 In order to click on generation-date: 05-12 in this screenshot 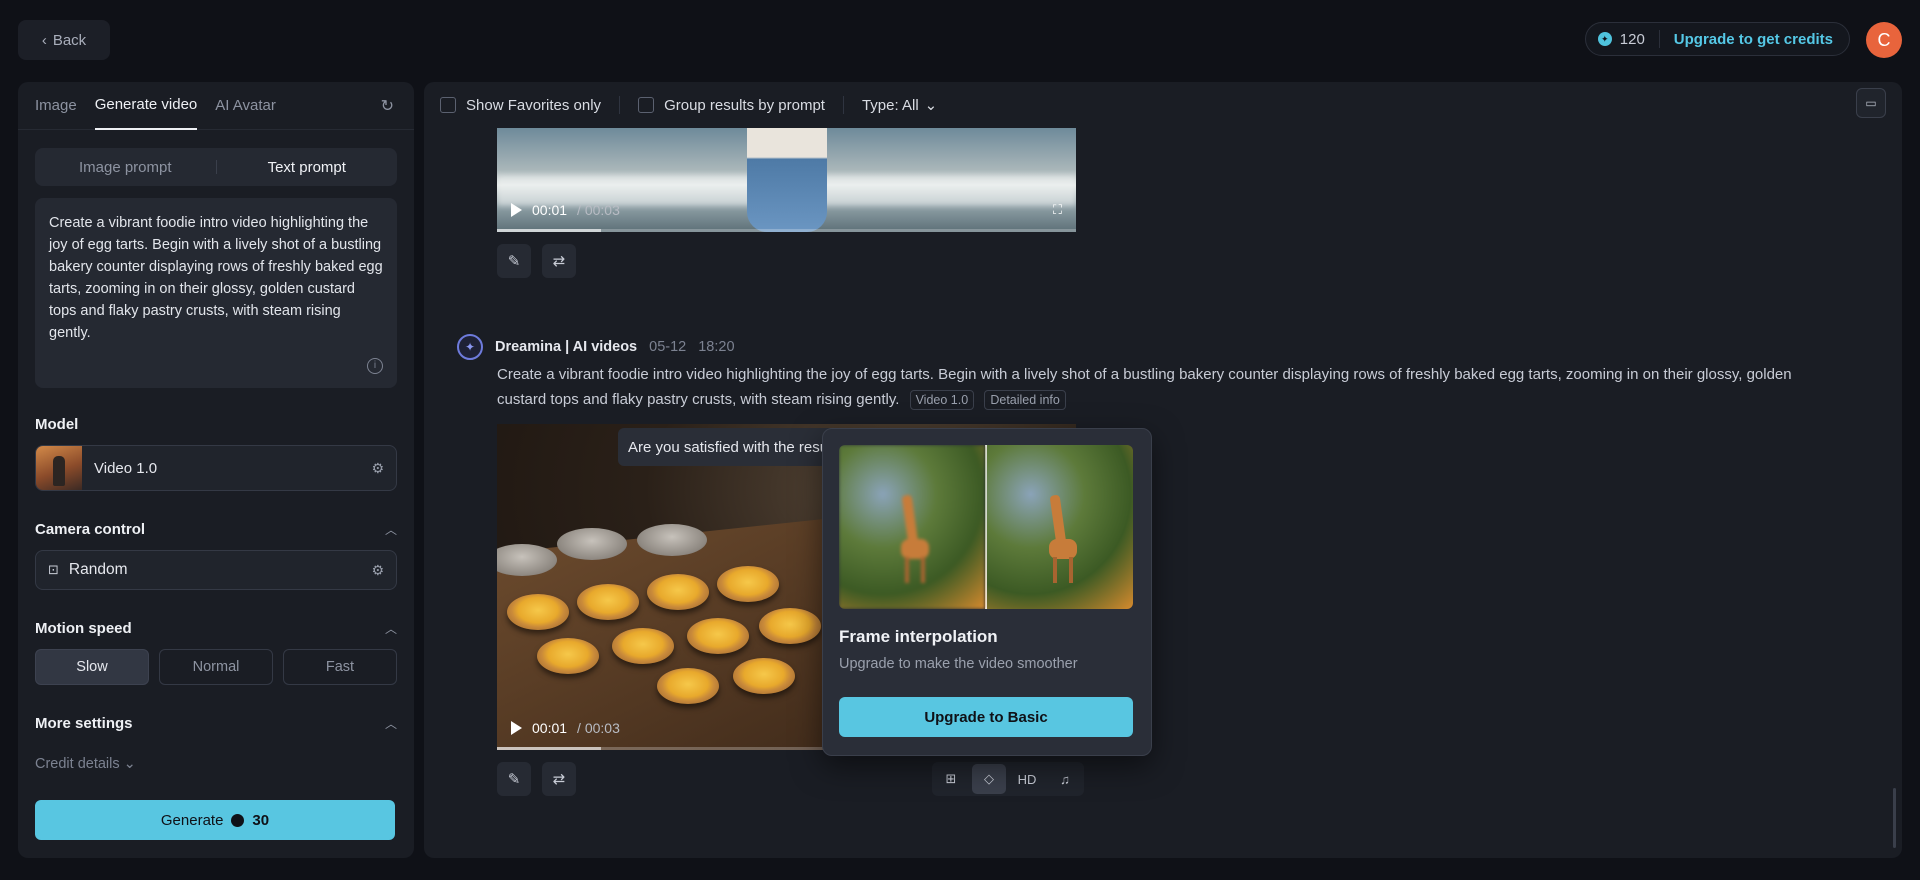, I will do `click(668, 347)`.